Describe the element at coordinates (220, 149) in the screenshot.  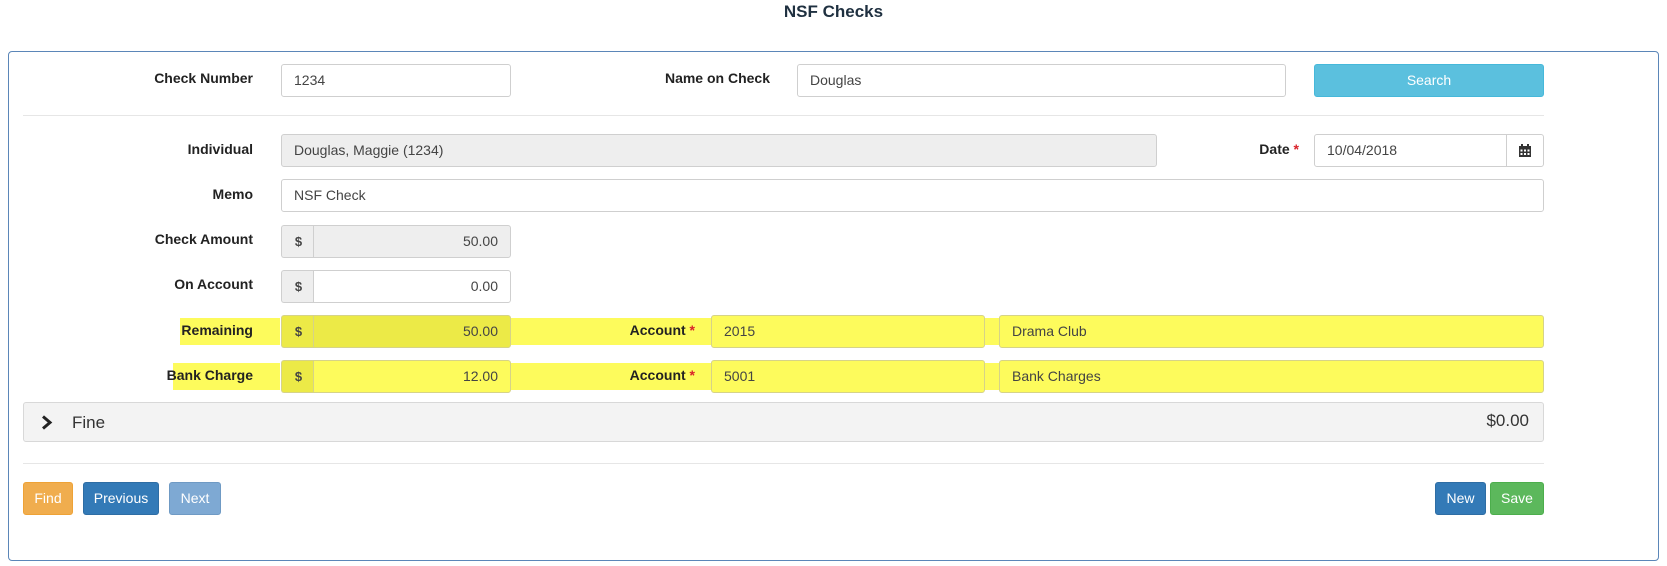
I see `individual-label: Individual` at that location.